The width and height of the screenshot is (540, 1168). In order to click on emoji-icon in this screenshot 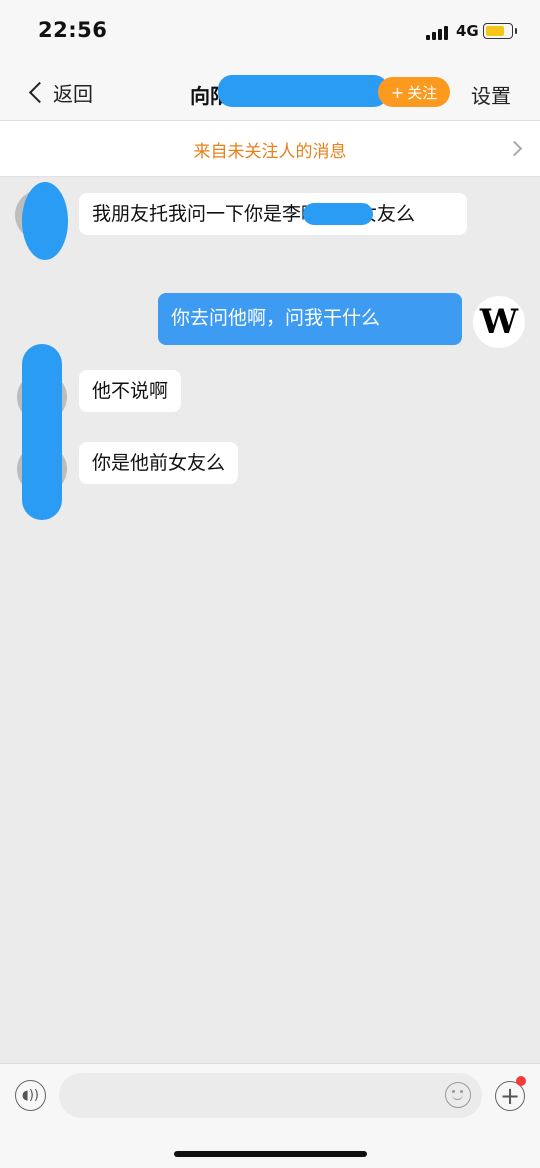, I will do `click(458, 1095)`.